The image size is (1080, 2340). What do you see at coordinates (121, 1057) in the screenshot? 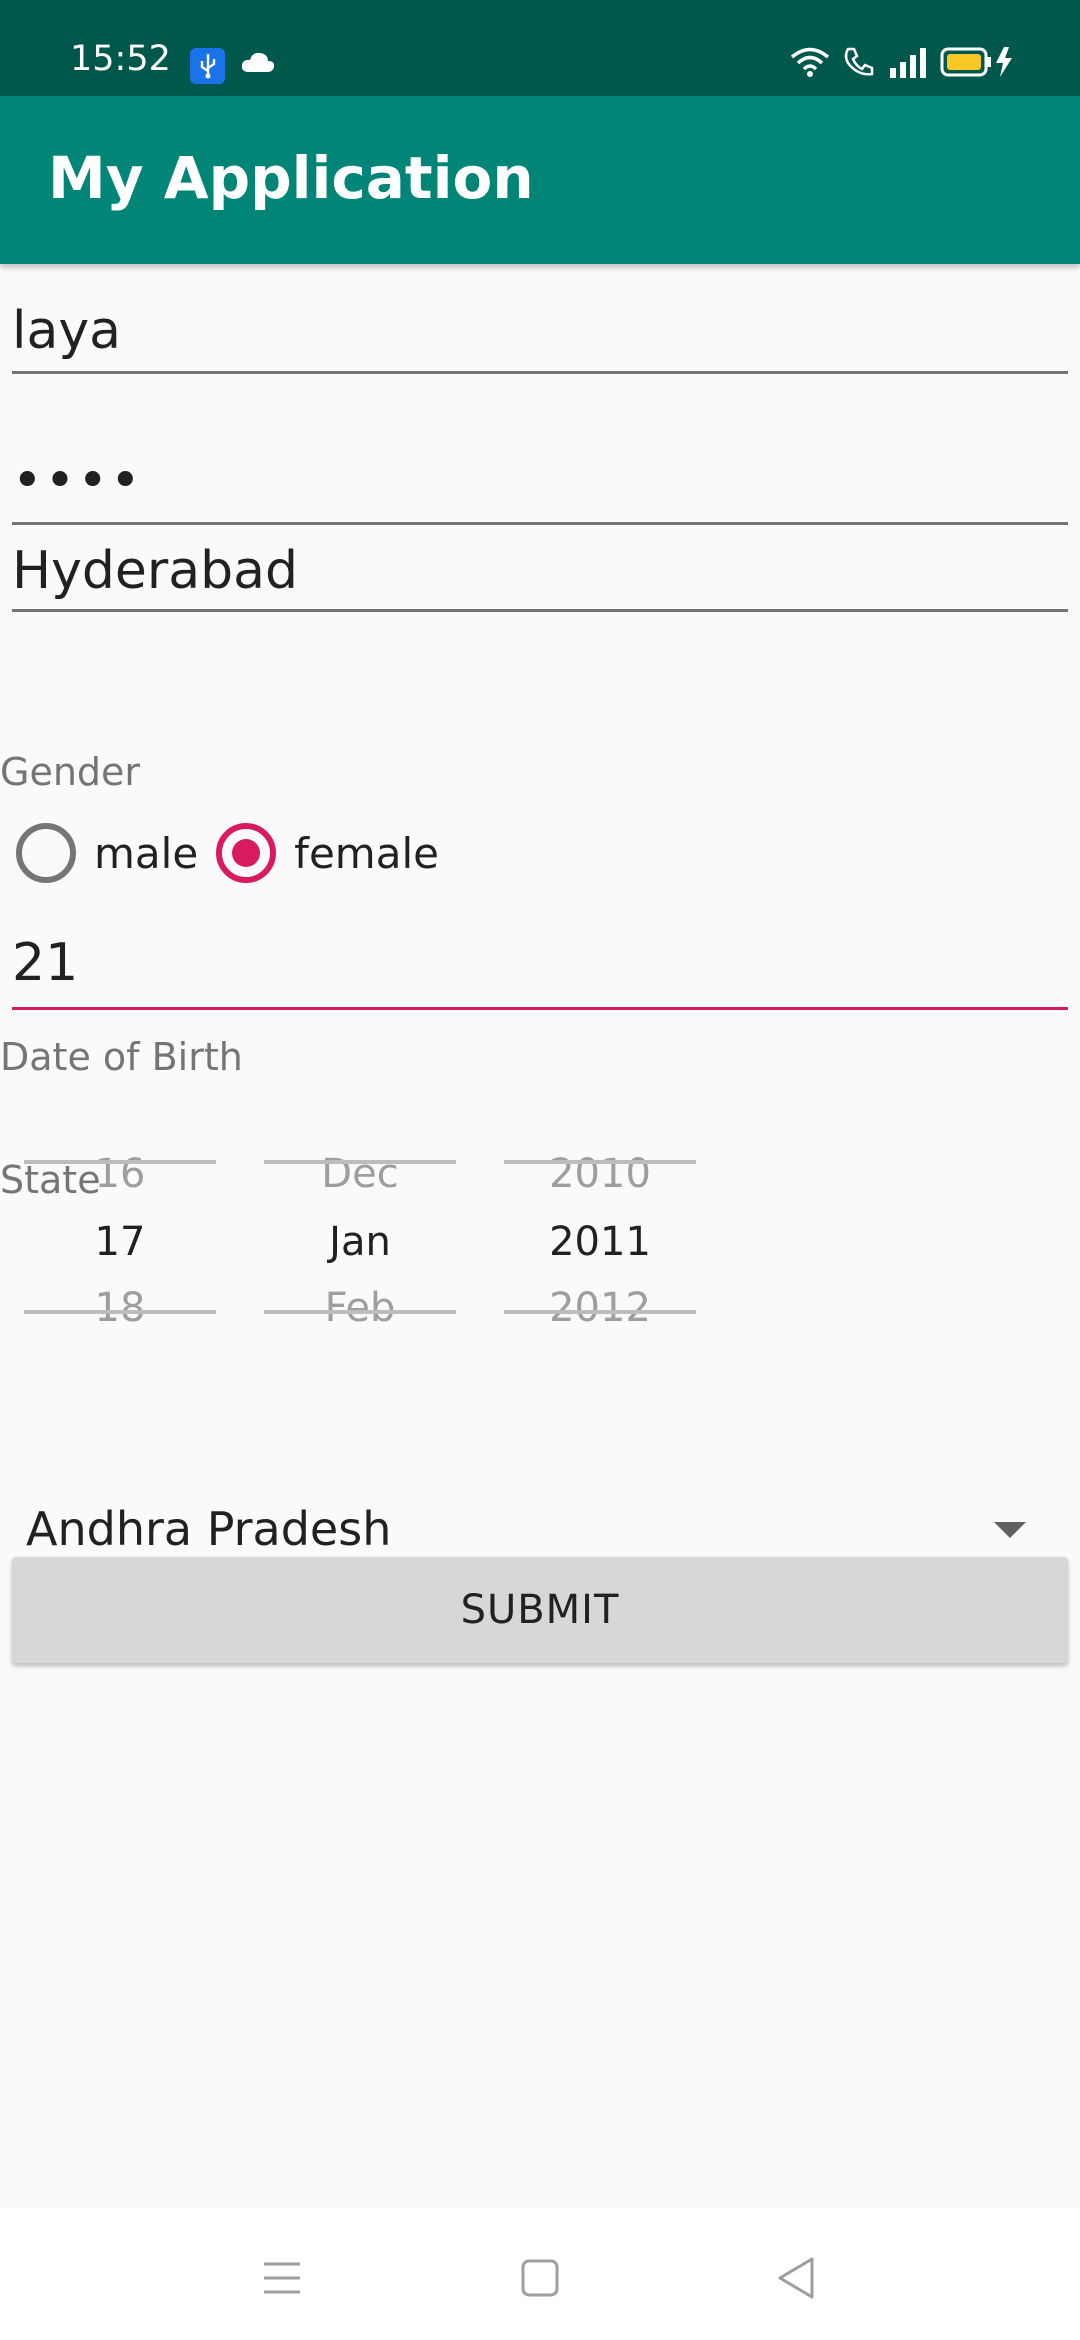
I see `dob-label: Date of Birth` at bounding box center [121, 1057].